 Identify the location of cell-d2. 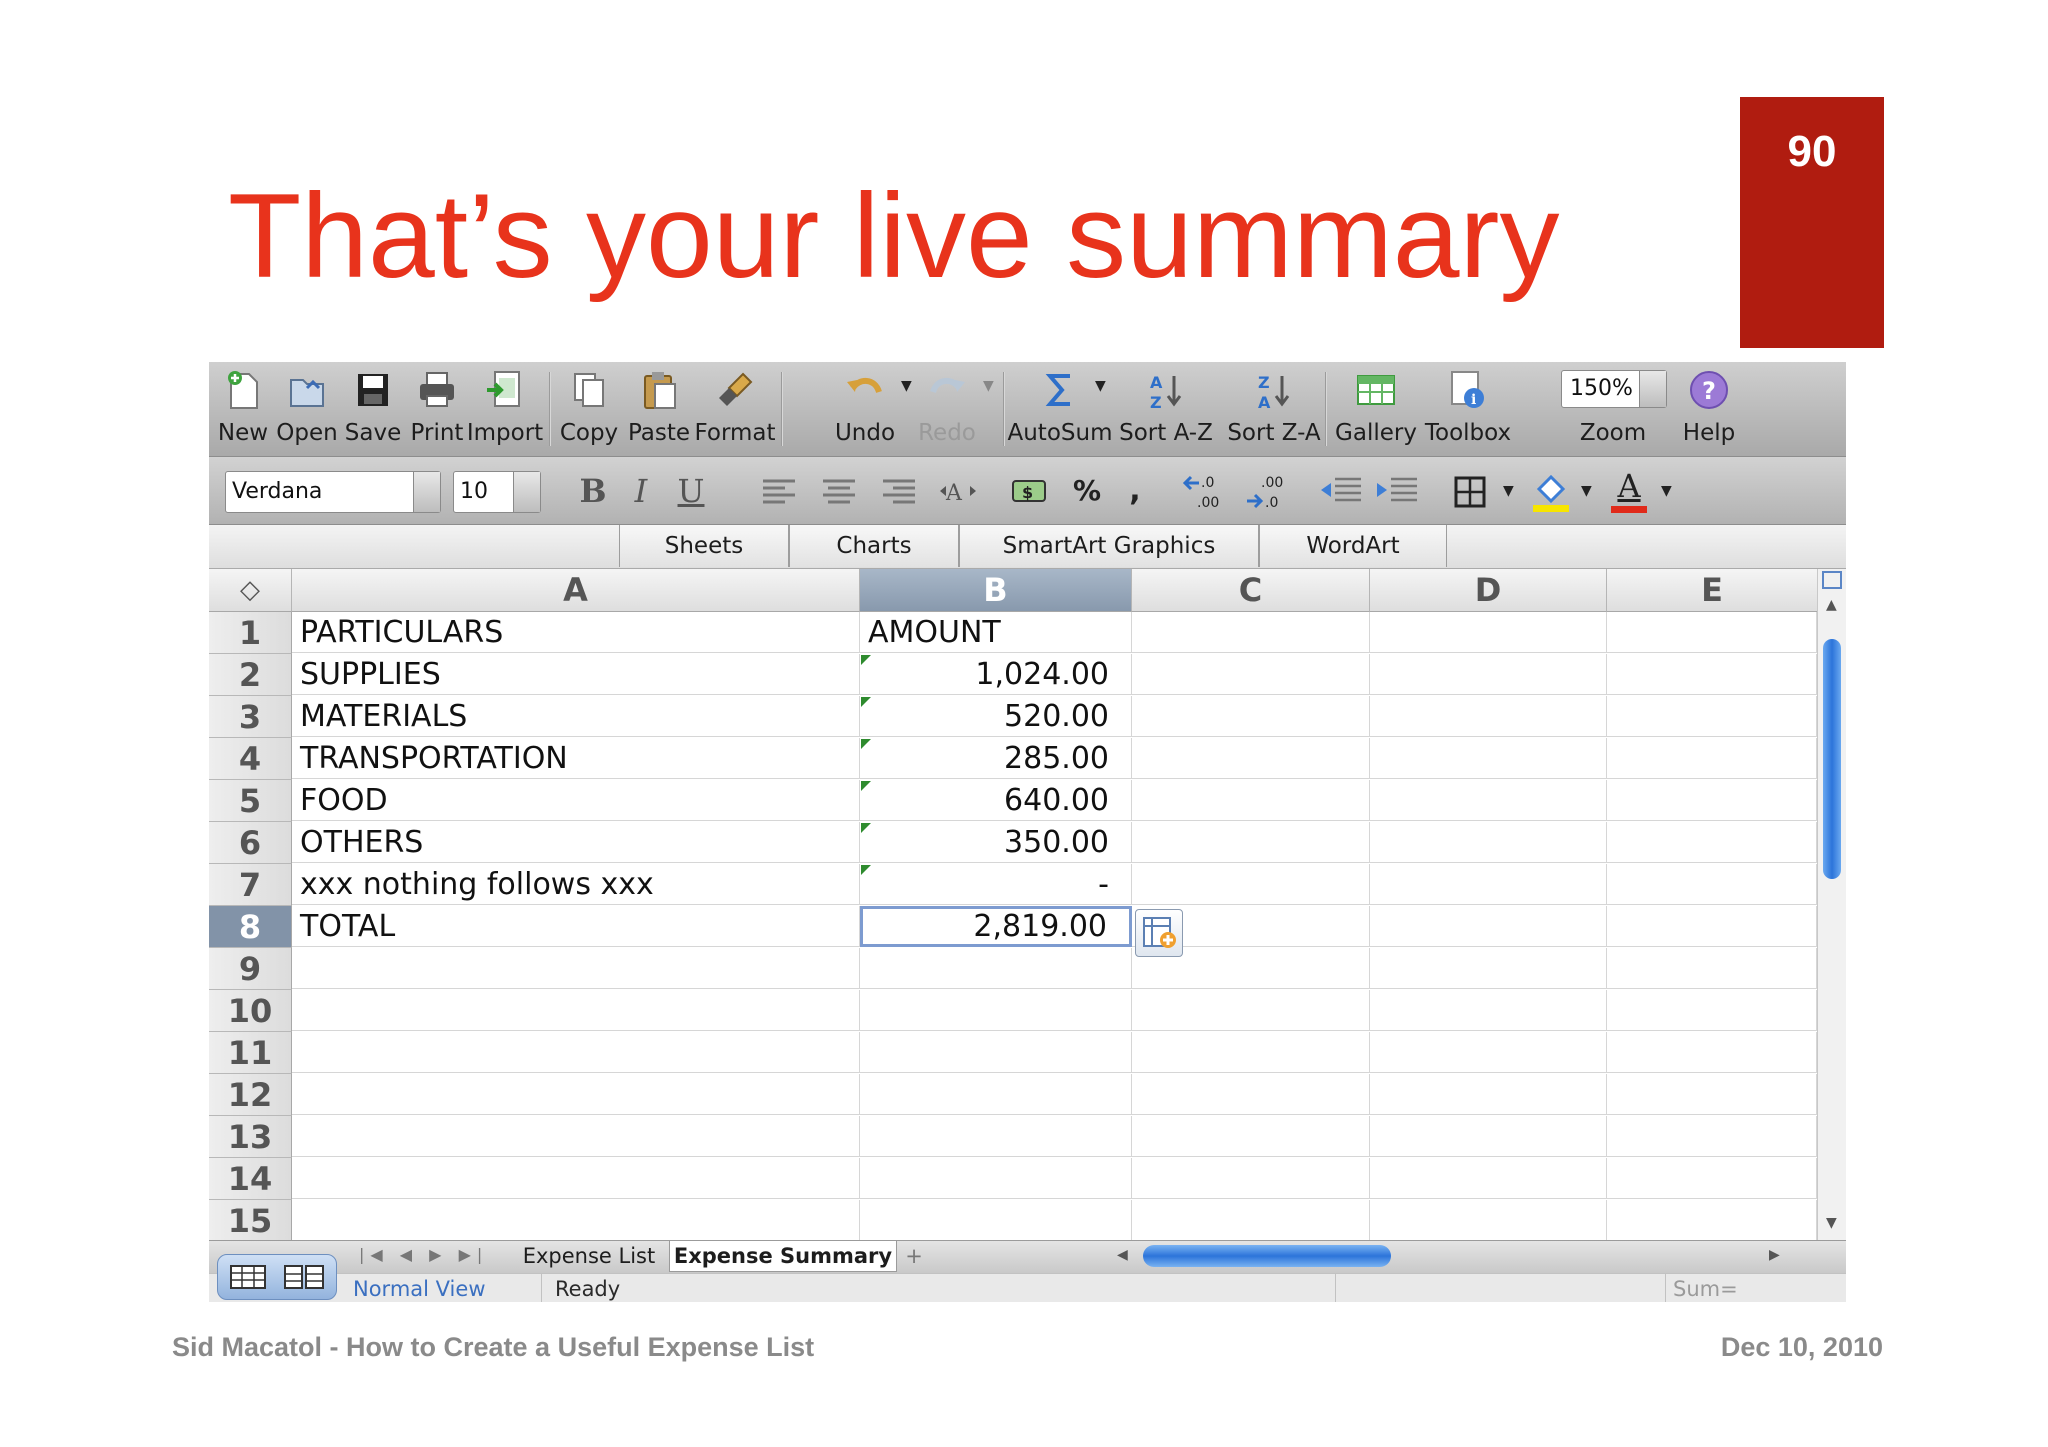
(1488, 674).